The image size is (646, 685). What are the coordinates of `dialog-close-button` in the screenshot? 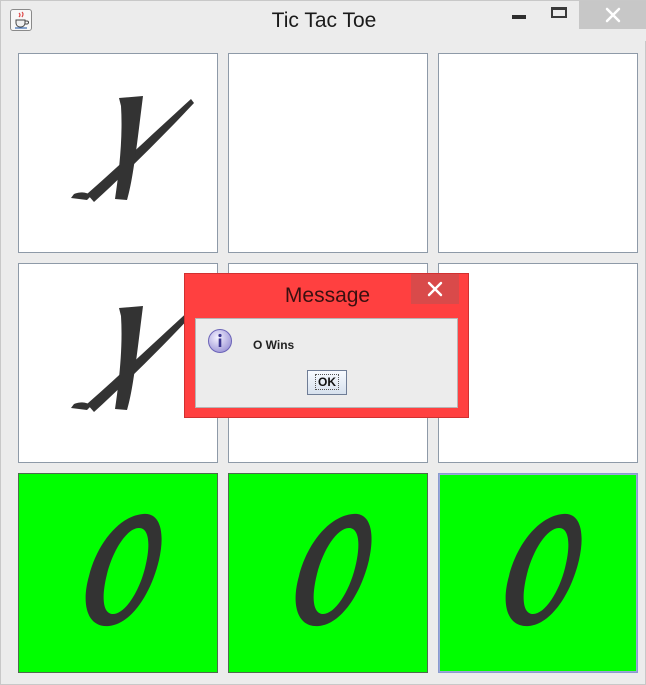 It's located at (435, 289).